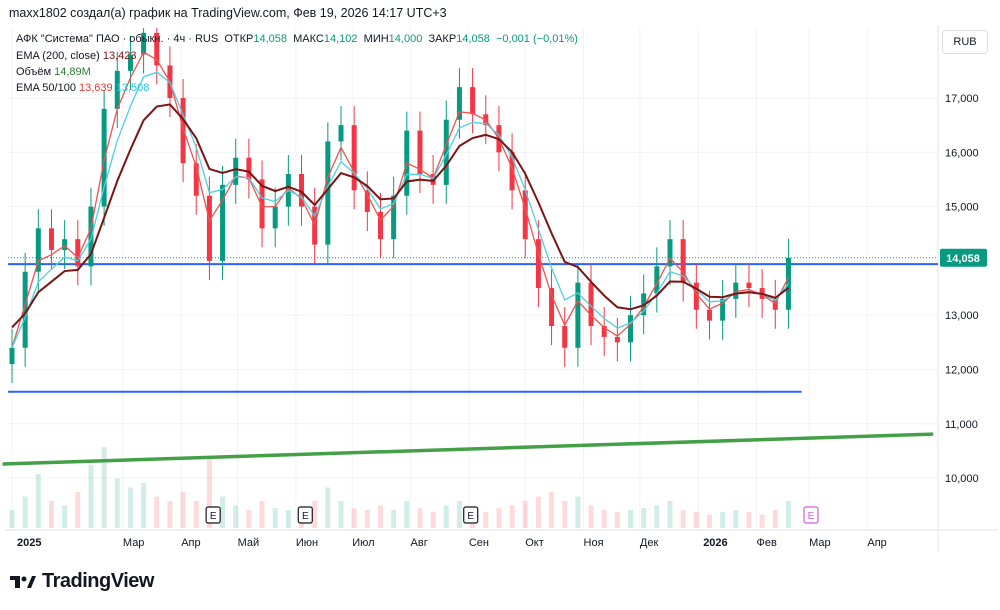 This screenshot has height=610, width=1000. What do you see at coordinates (29, 543) in the screenshot?
I see `time-tick-label: 2025` at bounding box center [29, 543].